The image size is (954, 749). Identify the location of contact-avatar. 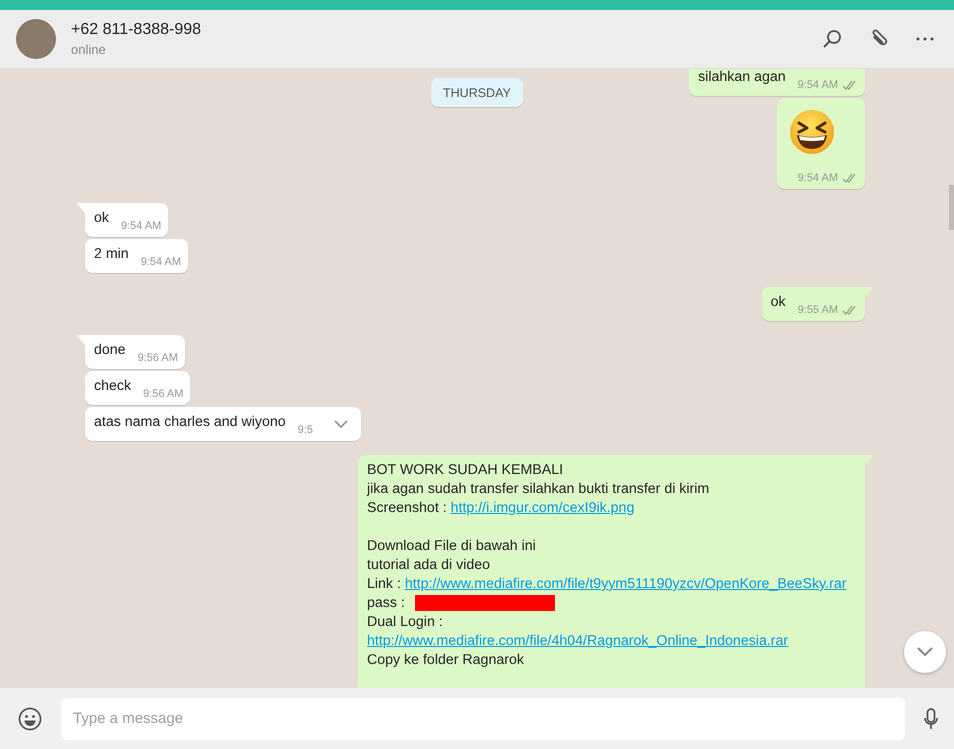
(36, 39).